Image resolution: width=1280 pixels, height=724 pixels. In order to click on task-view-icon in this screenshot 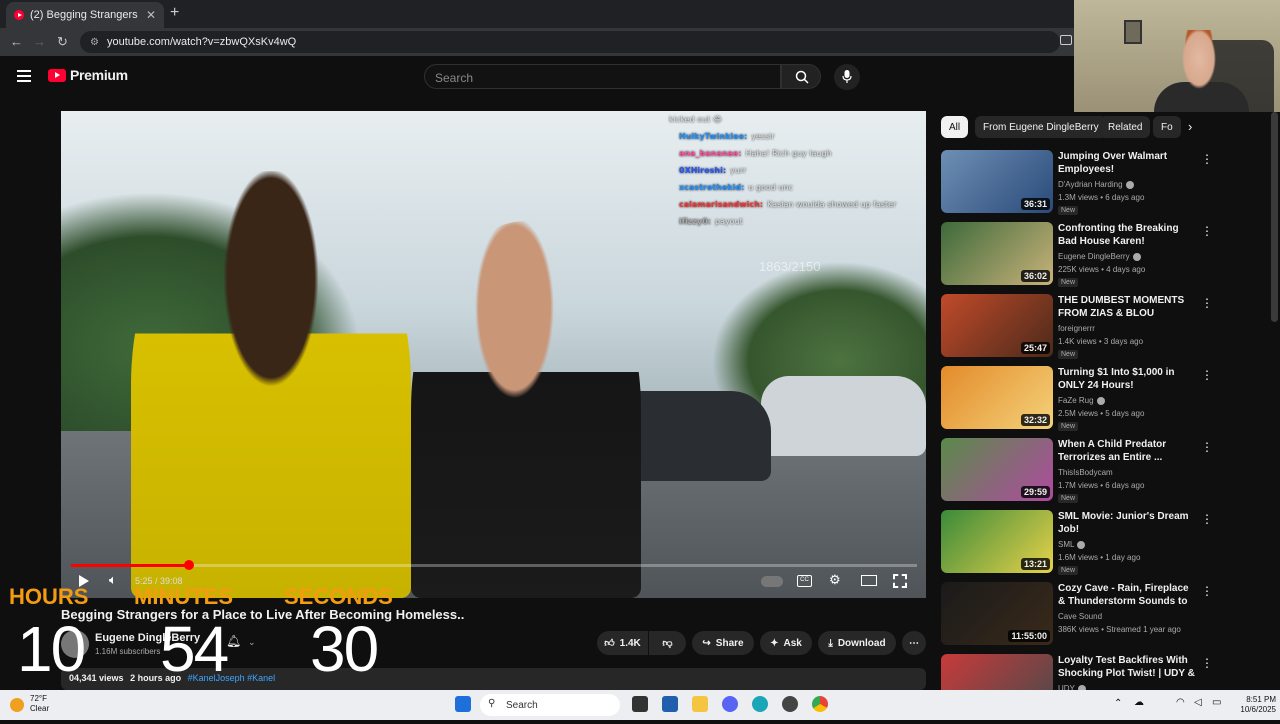, I will do `click(640, 704)`.